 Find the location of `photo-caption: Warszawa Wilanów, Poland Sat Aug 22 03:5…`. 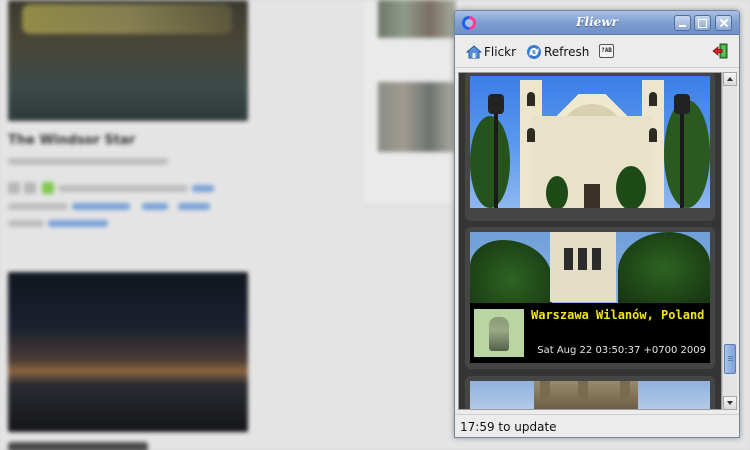

photo-caption: Warszawa Wilanów, Poland Sat Aug 22 03:5… is located at coordinates (590, 333).